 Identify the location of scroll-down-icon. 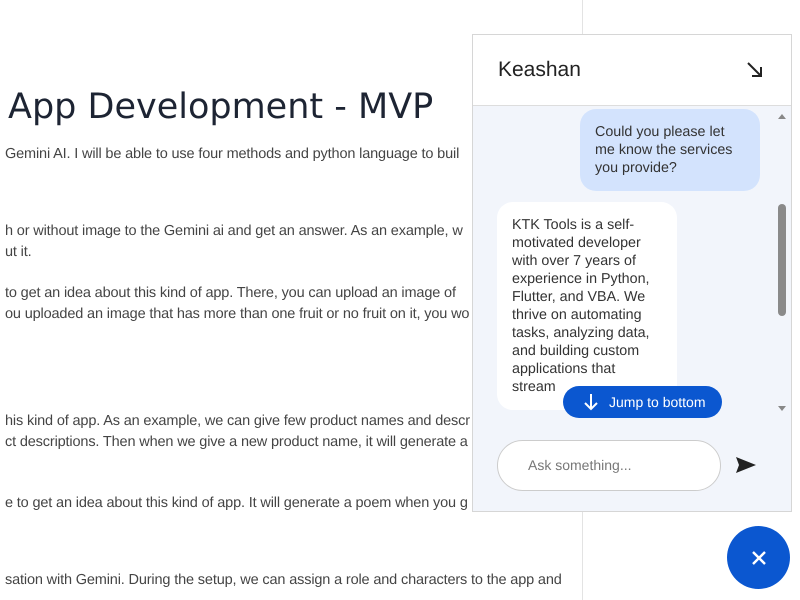
(782, 409).